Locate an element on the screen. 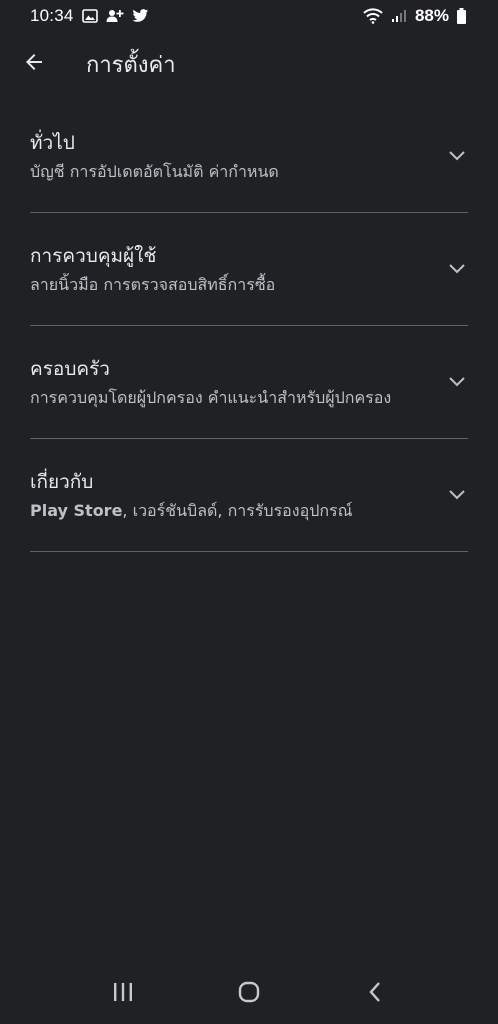 Image resolution: width=498 pixels, height=1024 pixels. arrow-back-icon is located at coordinates (34, 64).